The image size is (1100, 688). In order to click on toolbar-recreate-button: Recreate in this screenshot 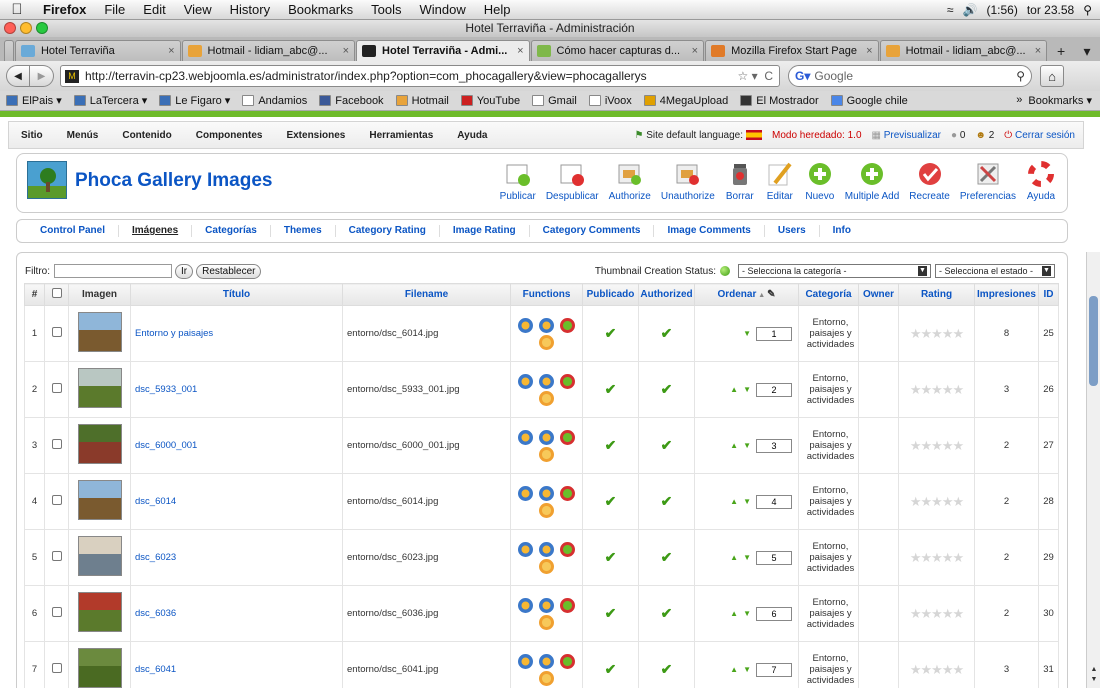, I will do `click(929, 181)`.